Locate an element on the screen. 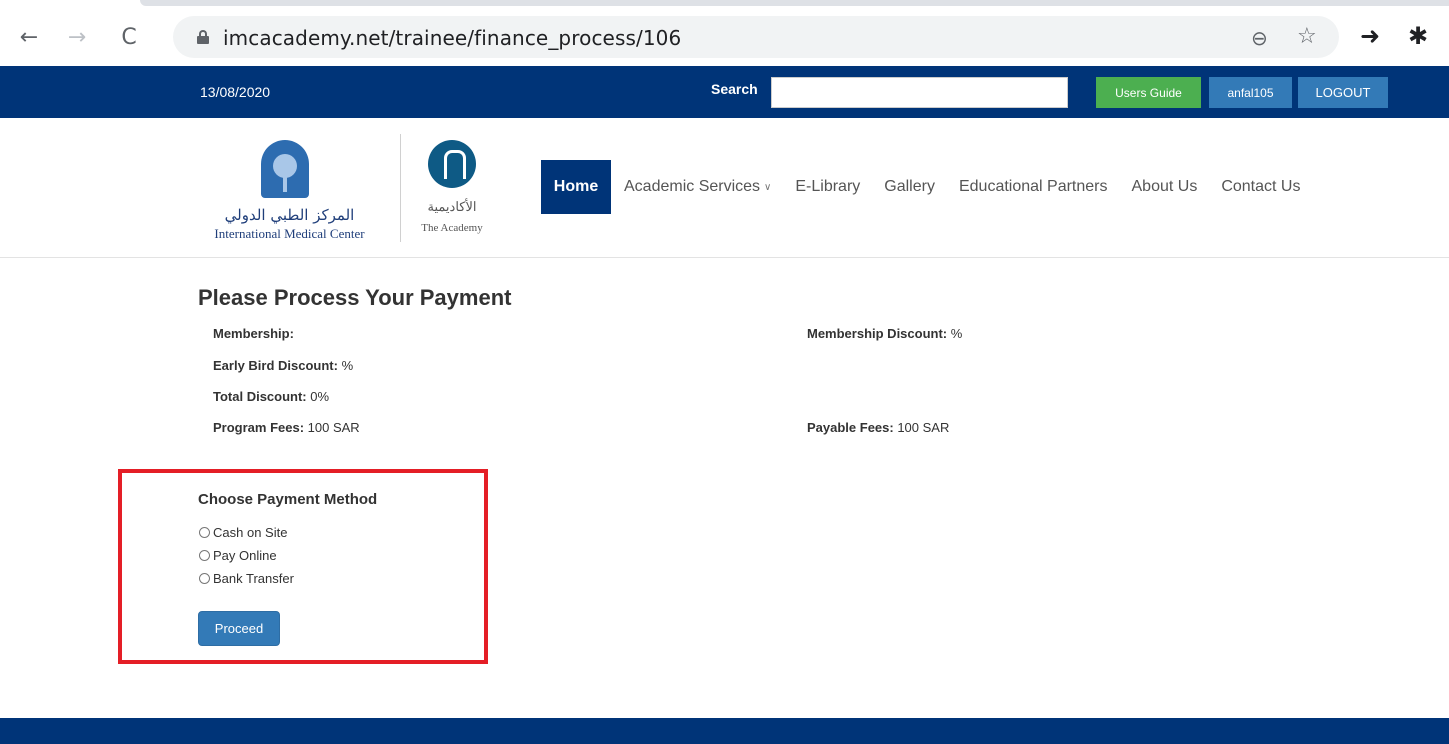  imc-english-name: International Medical Center is located at coordinates (289, 233).